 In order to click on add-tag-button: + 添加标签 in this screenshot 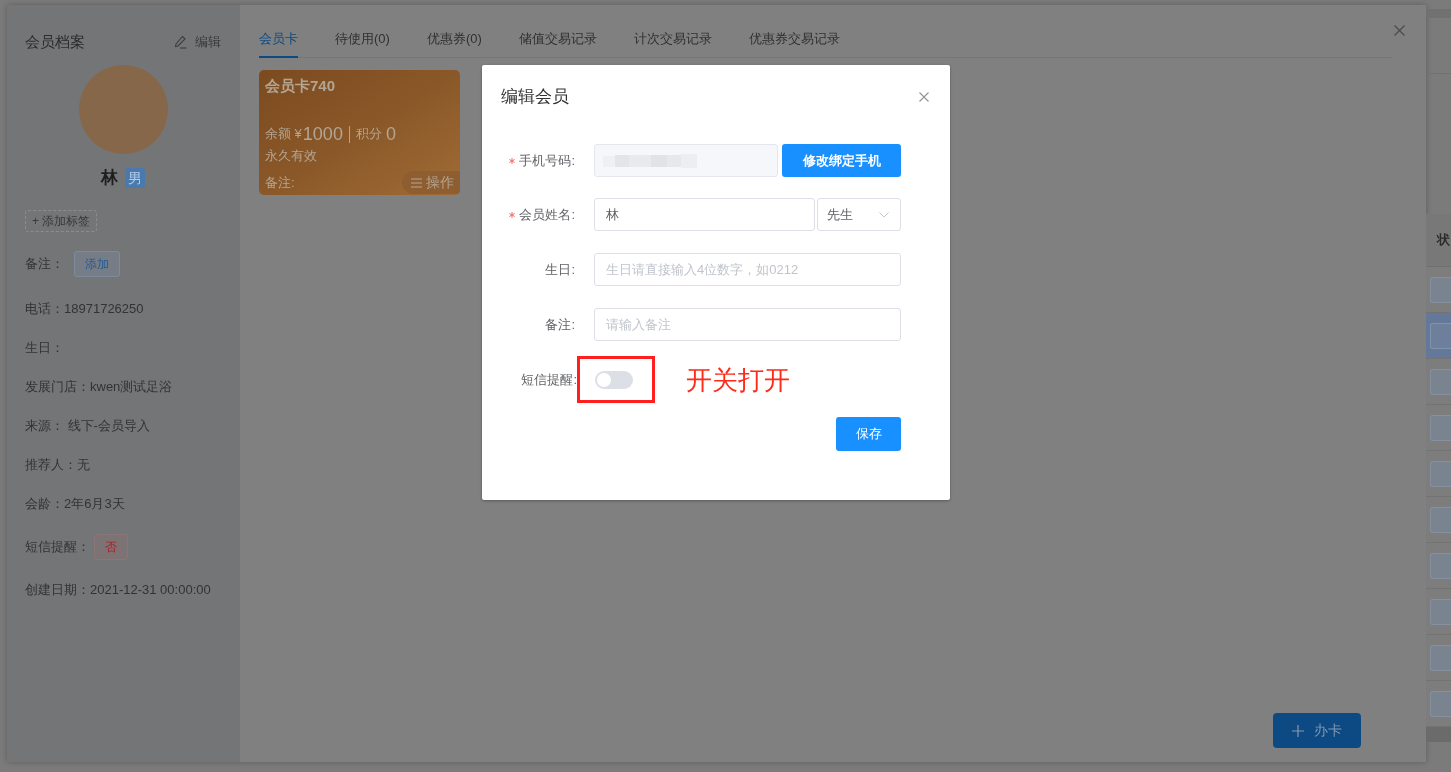, I will do `click(61, 221)`.